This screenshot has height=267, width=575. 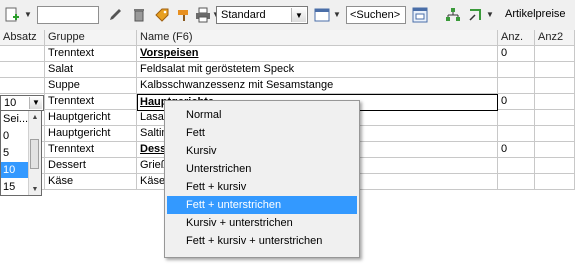 I want to click on suchen-field: <Suchen>, so click(x=376, y=15).